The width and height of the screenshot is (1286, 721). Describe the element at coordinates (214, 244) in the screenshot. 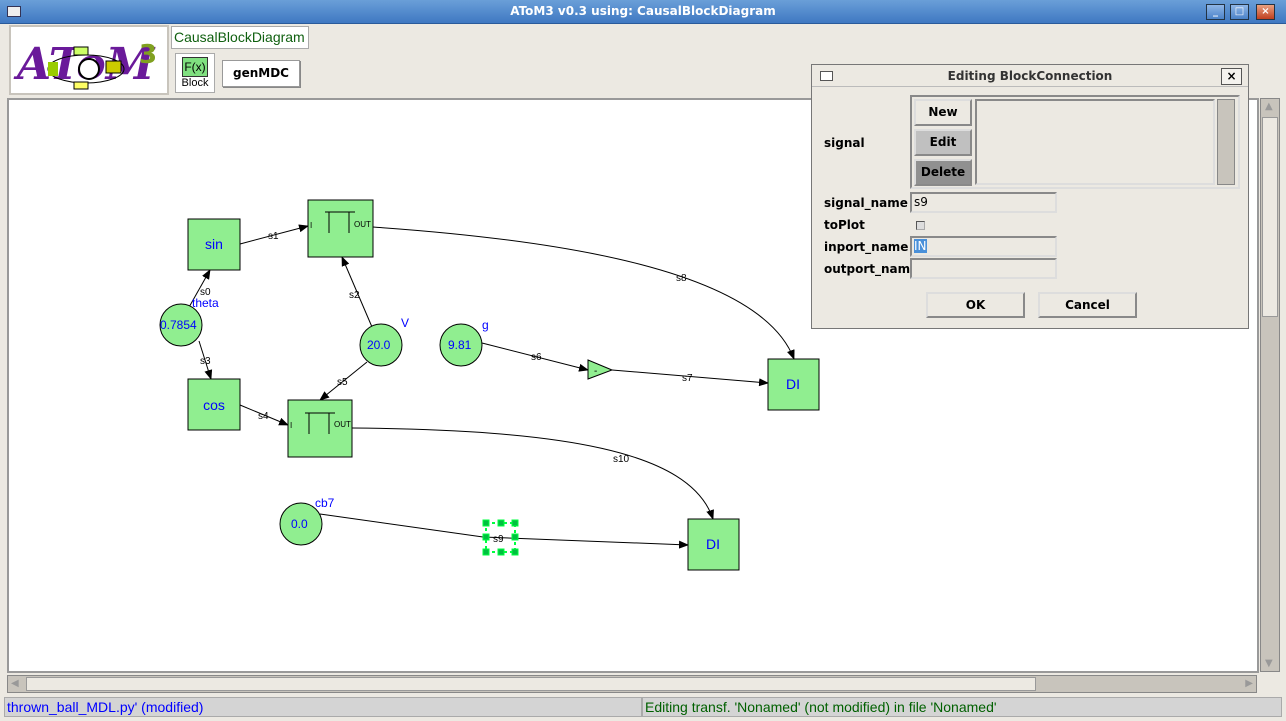

I see `sin-label: sin` at that location.